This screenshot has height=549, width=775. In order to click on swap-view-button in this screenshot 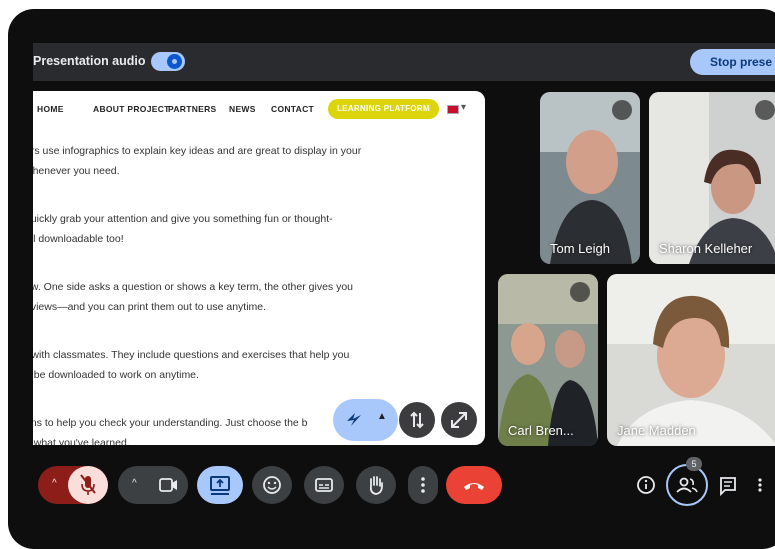, I will do `click(417, 420)`.